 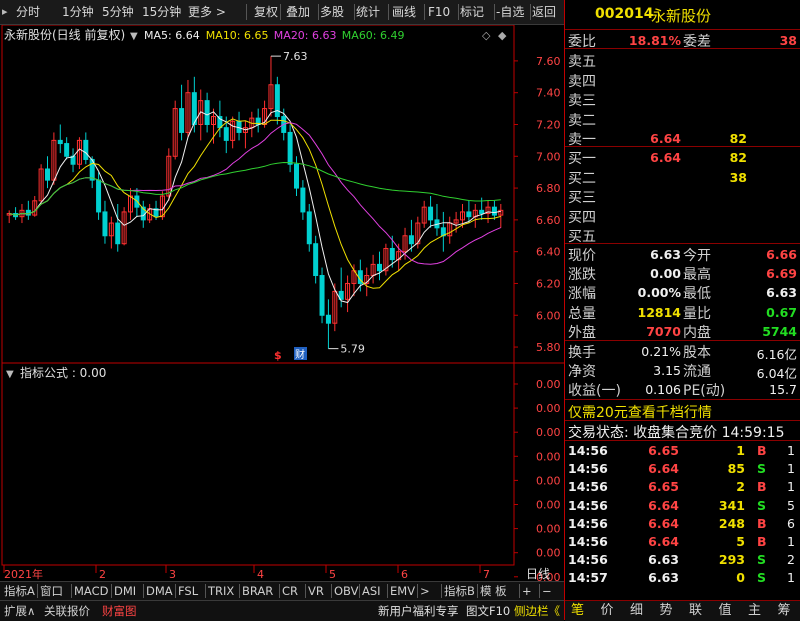 What do you see at coordinates (91, 591) in the screenshot?
I see `indicator-tab-2: MACD` at bounding box center [91, 591].